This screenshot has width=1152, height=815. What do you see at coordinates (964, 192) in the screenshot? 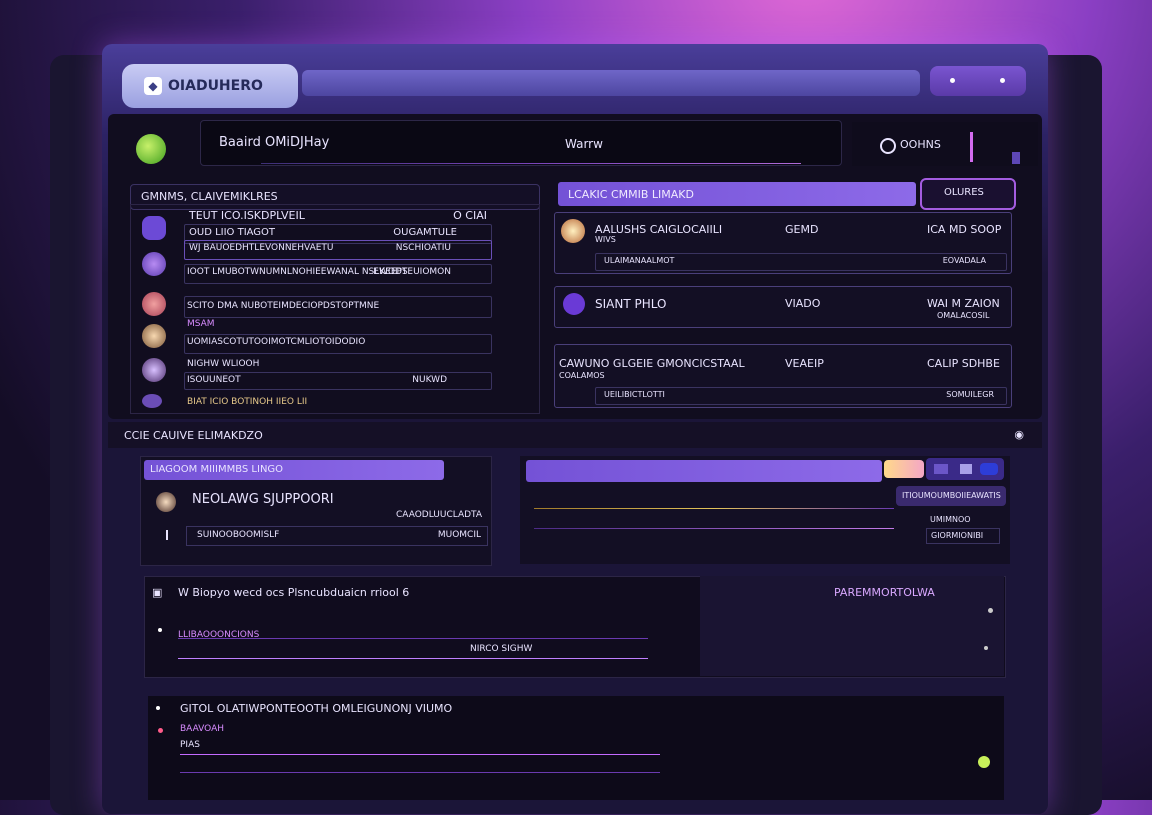
I see `cards-action-label: OLURES` at bounding box center [964, 192].